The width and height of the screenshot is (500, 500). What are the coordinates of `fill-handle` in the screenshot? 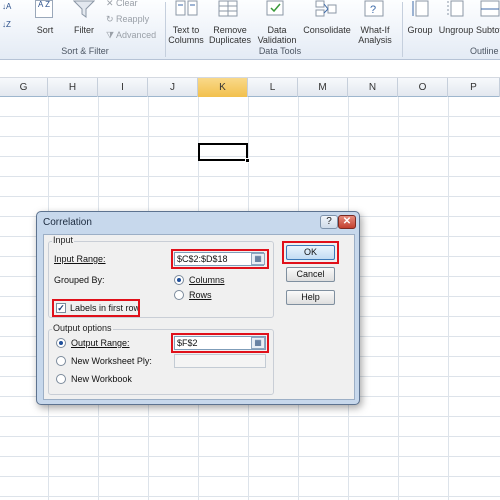 It's located at (247, 160).